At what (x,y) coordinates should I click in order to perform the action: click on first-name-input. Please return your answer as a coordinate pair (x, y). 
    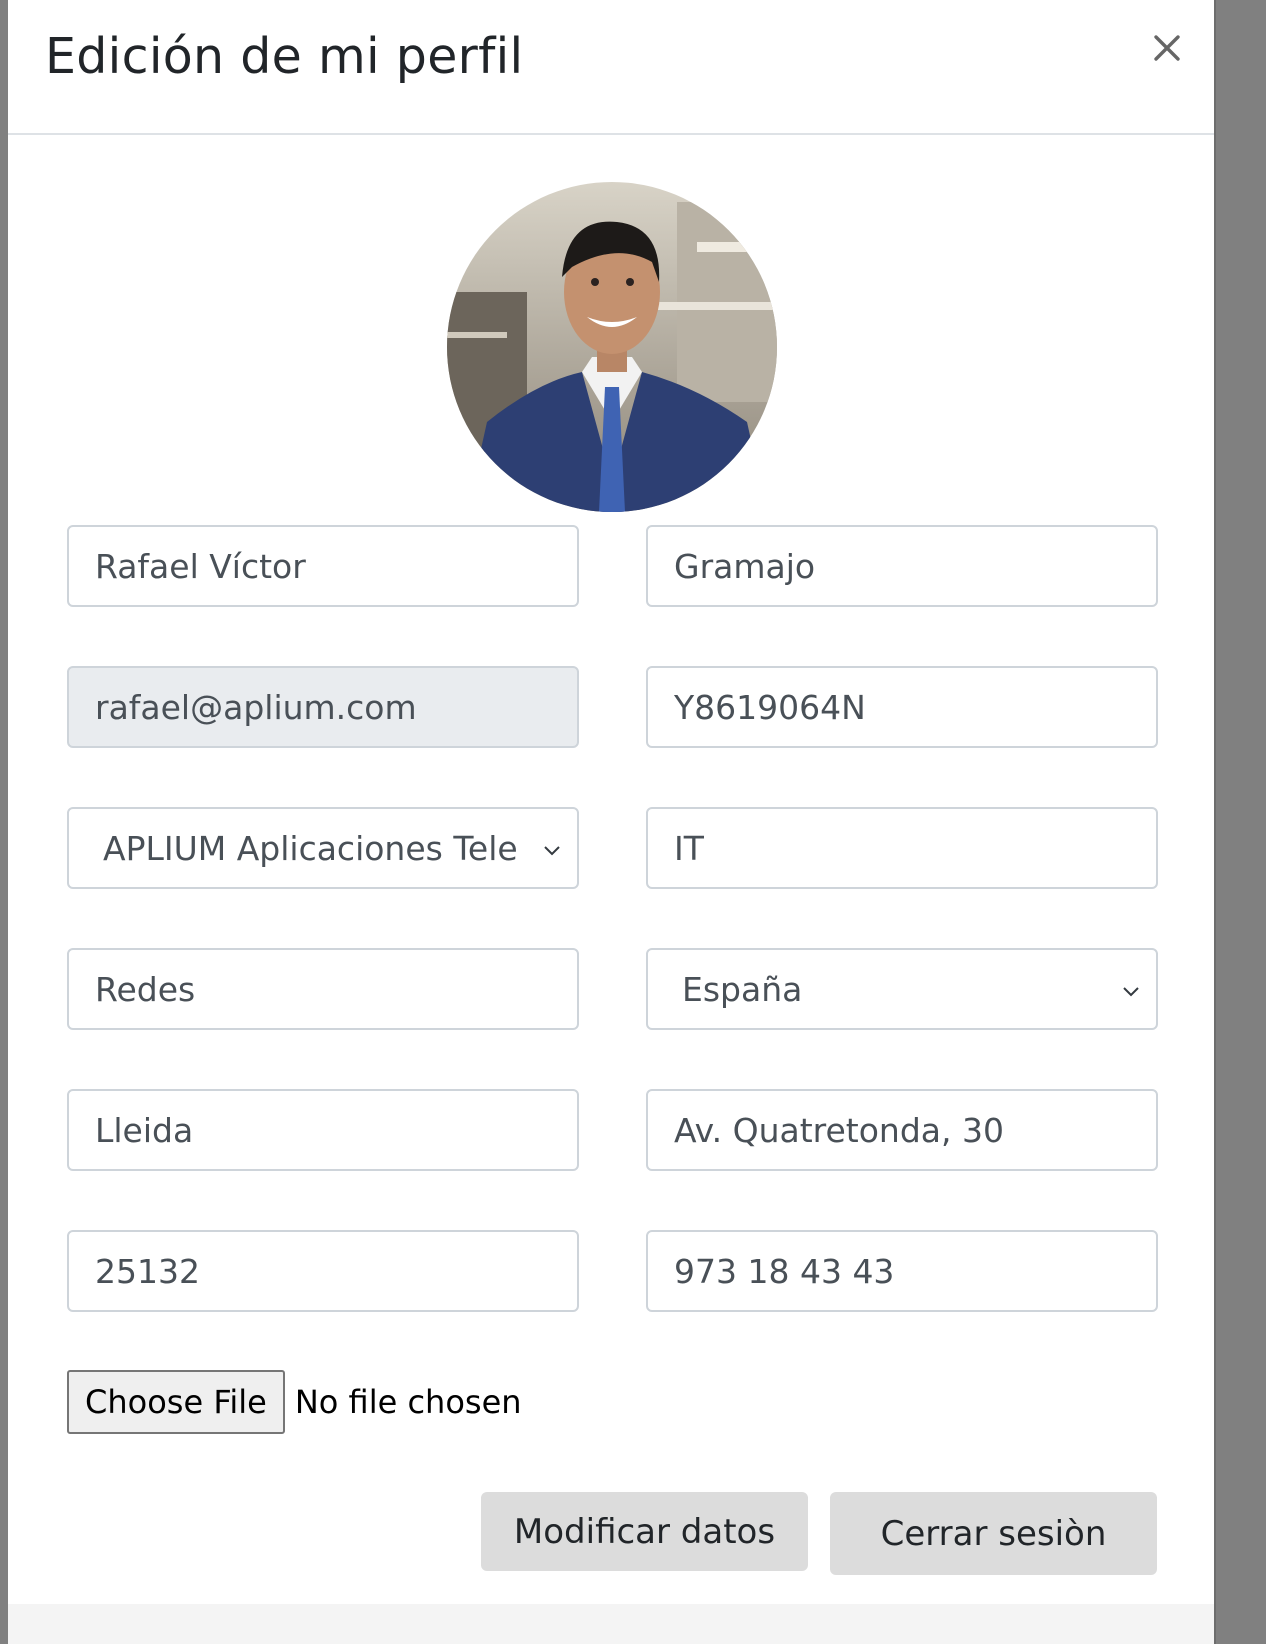
    Looking at the image, I should click on (323, 566).